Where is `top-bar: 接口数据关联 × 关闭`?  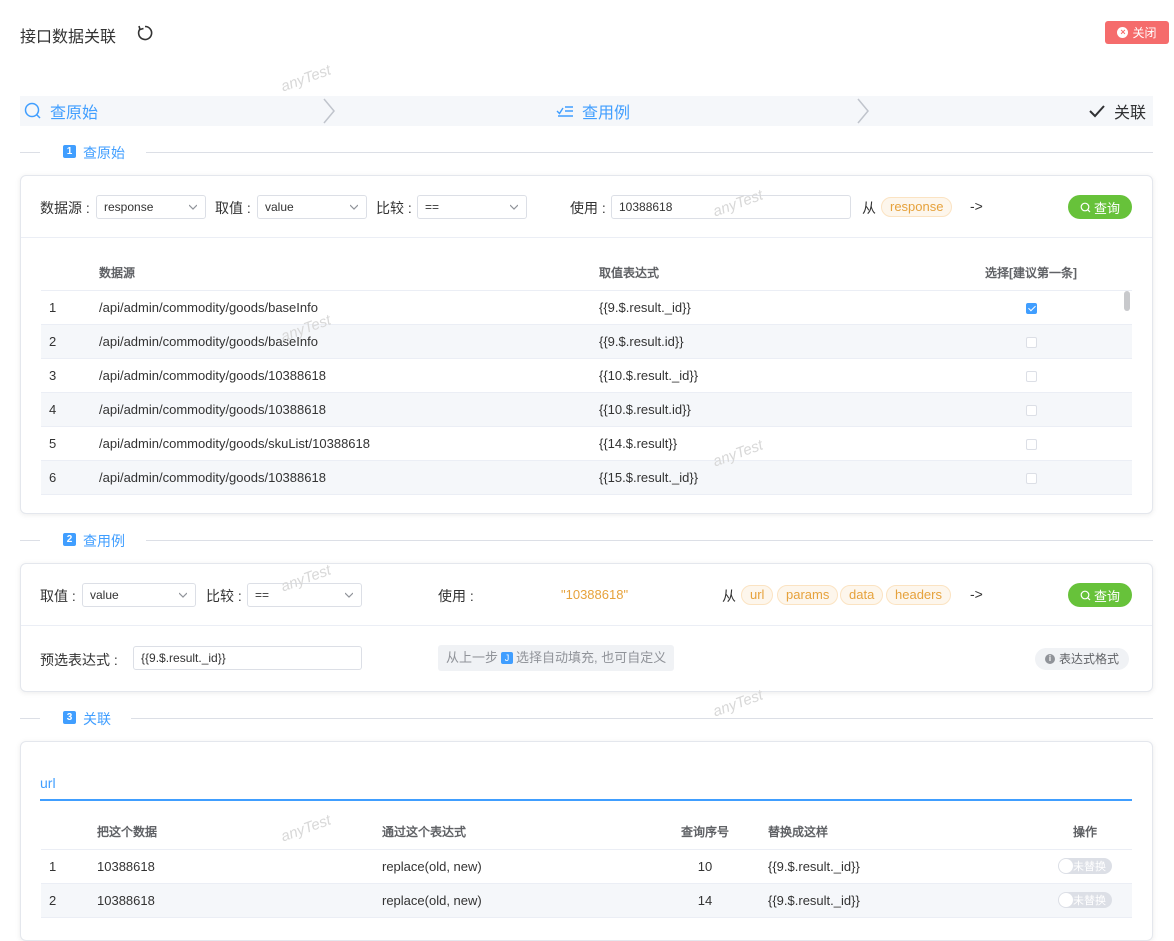 top-bar: 接口数据关联 × 关闭 is located at coordinates (587, 33).